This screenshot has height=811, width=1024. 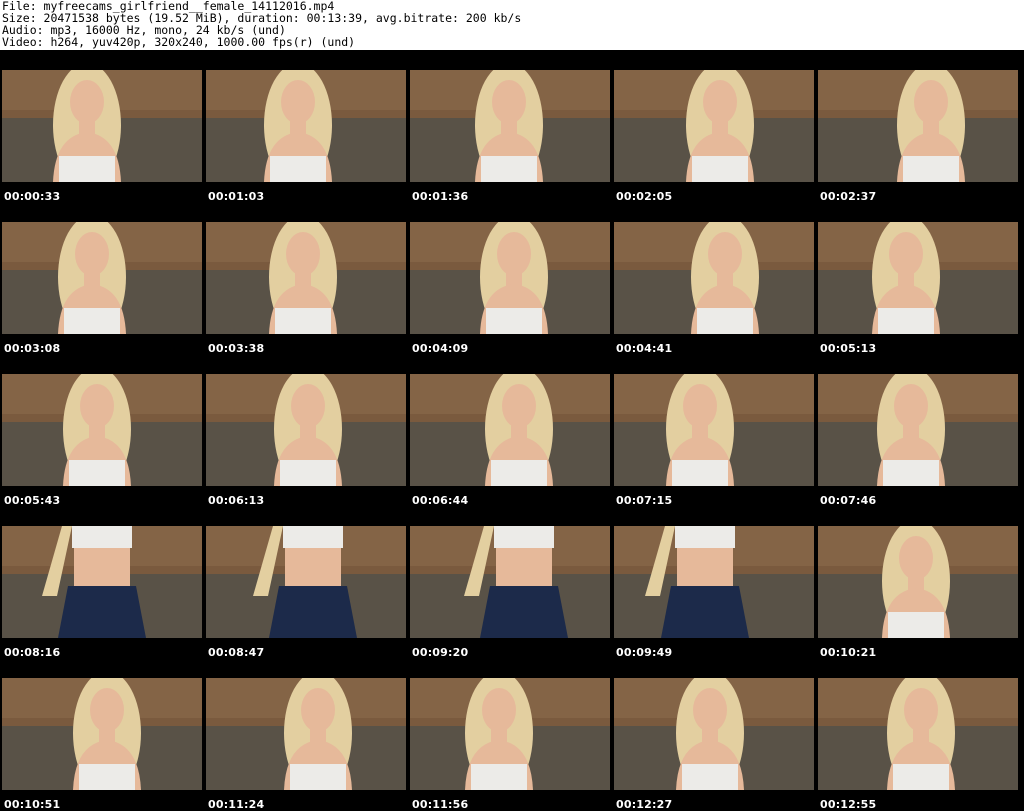 I want to click on thumbnail-cell: 00:02:05, so click(x=713, y=146).